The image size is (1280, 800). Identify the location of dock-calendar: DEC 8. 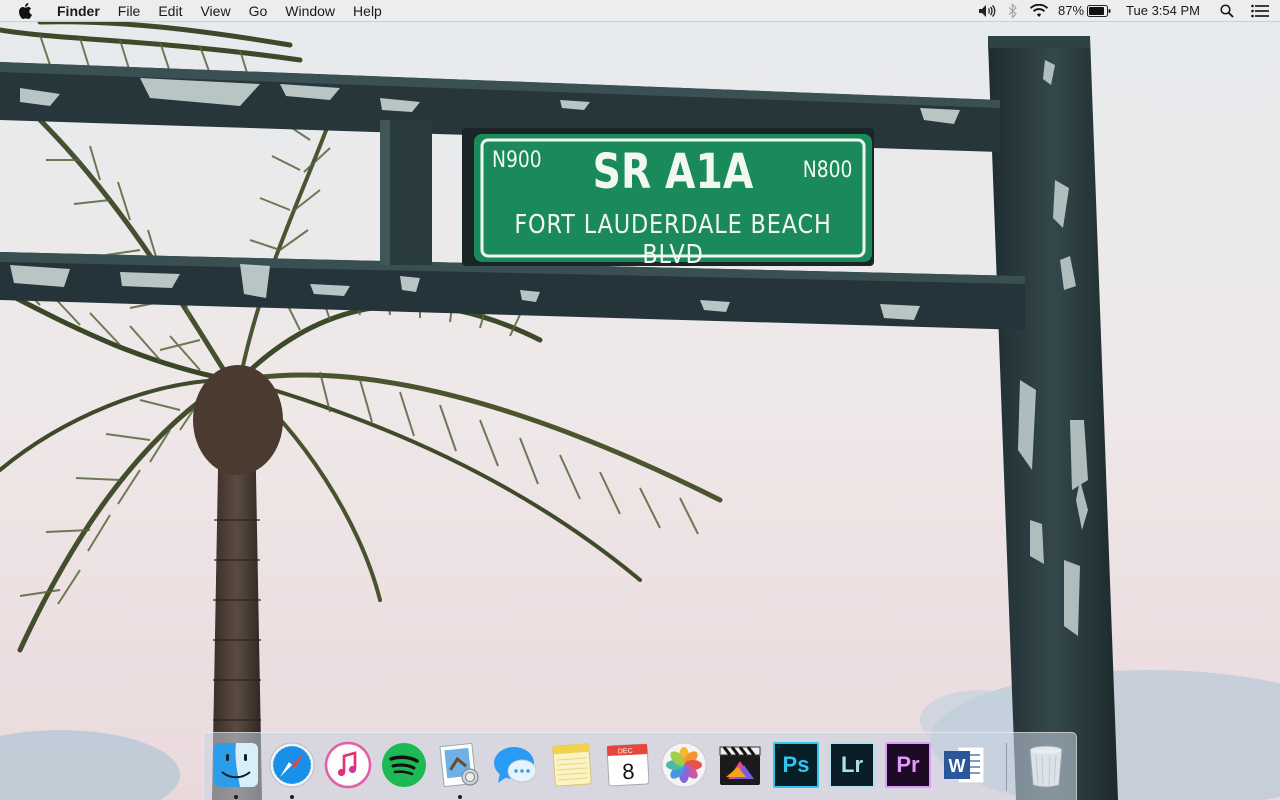
(628, 765).